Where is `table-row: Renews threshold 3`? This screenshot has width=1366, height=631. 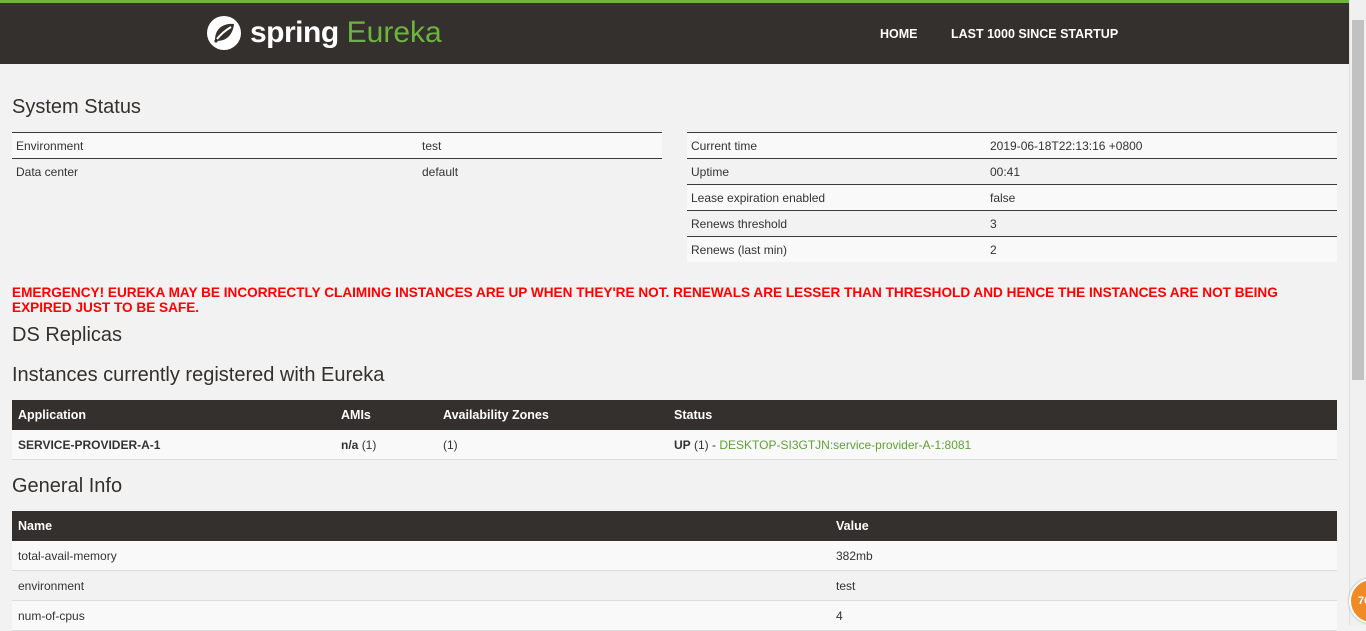
table-row: Renews threshold 3 is located at coordinates (1012, 223).